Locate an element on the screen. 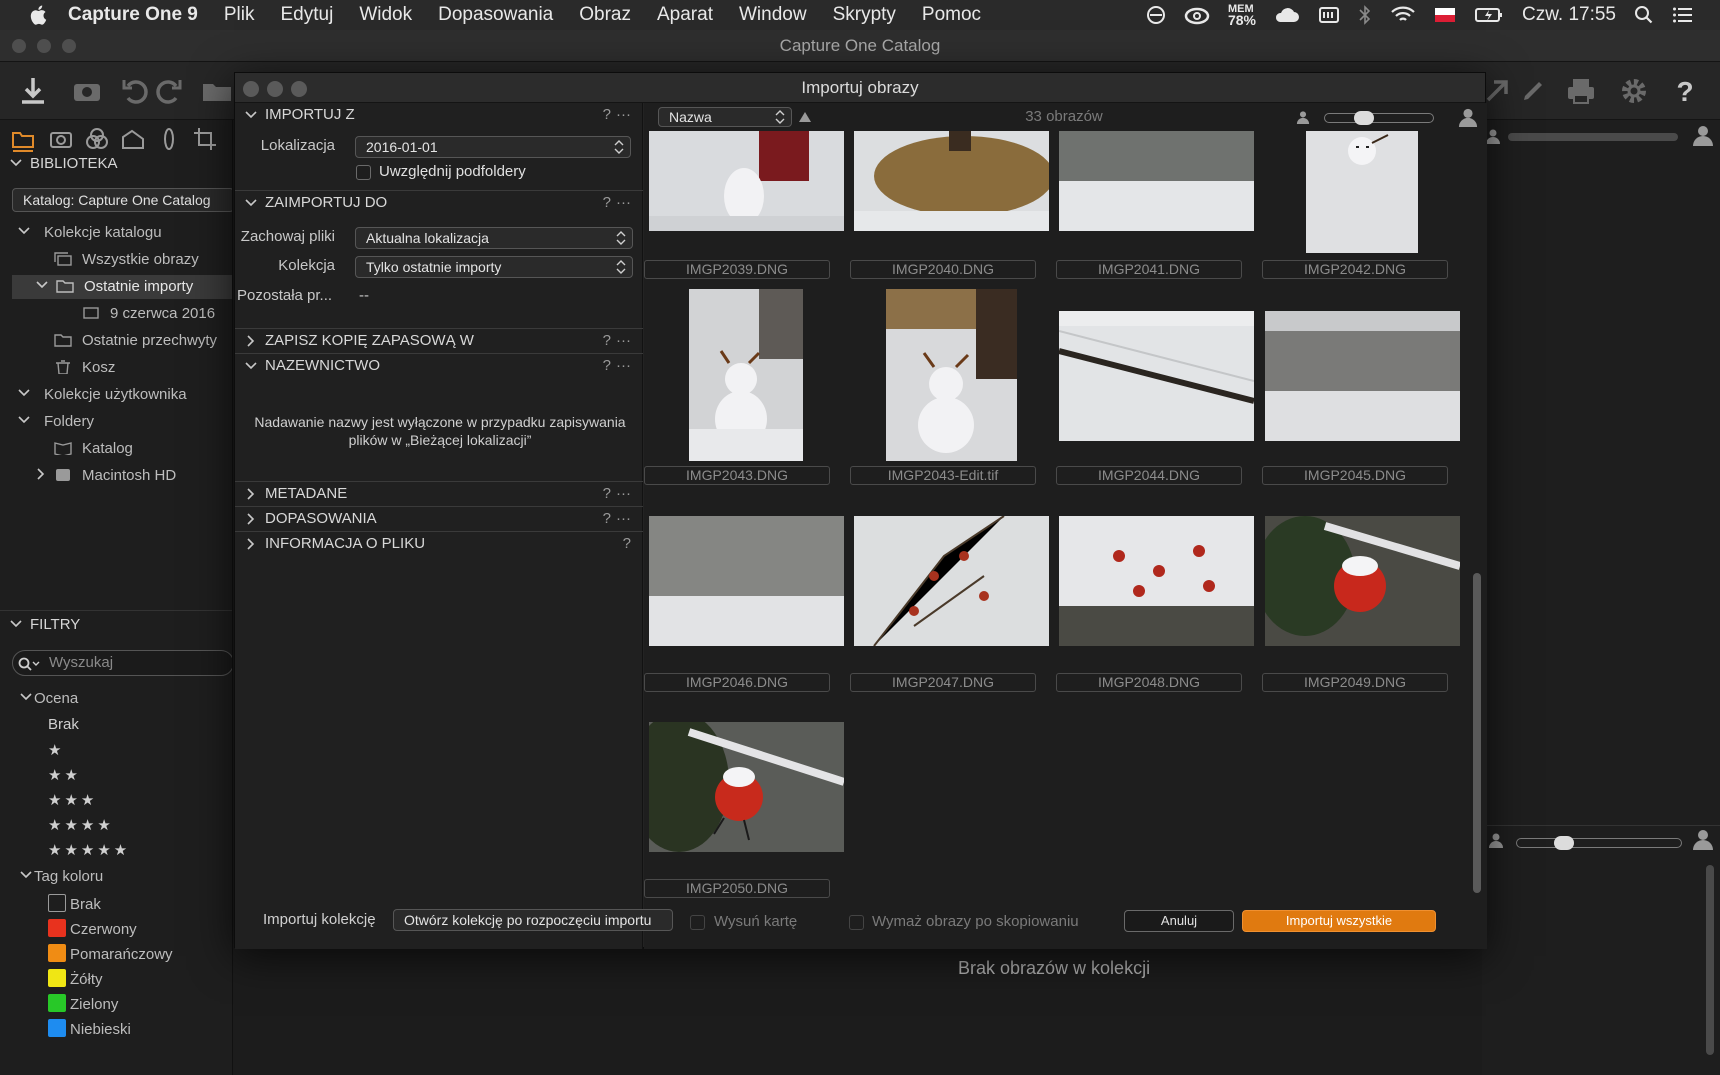 The height and width of the screenshot is (1075, 1720). color-tab-circles-icon is located at coordinates (97, 139).